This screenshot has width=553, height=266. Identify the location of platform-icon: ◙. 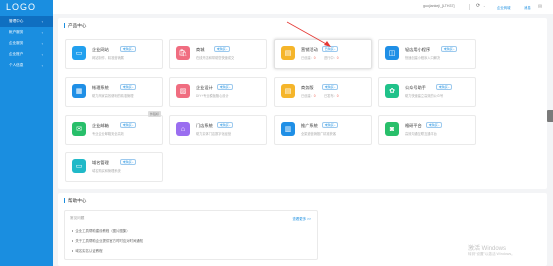
(392, 129).